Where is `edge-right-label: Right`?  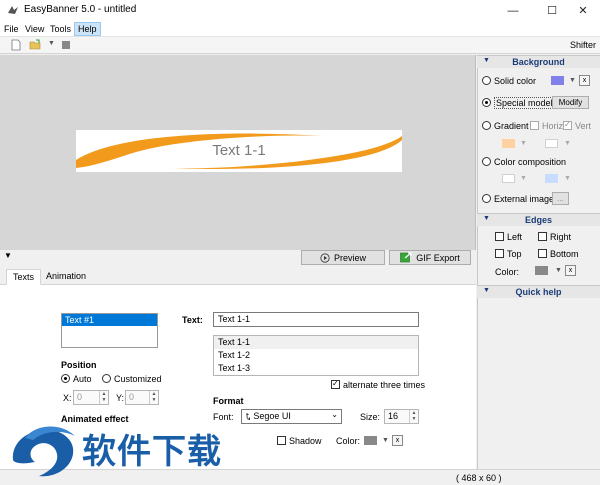 edge-right-label: Right is located at coordinates (561, 237).